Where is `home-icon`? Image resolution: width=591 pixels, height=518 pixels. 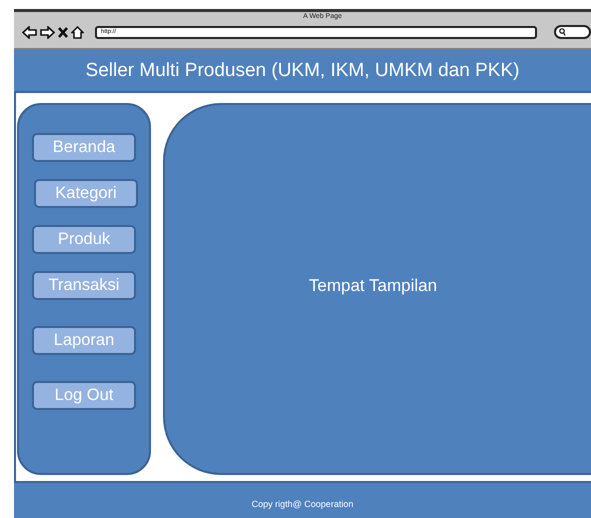
home-icon is located at coordinates (77, 32).